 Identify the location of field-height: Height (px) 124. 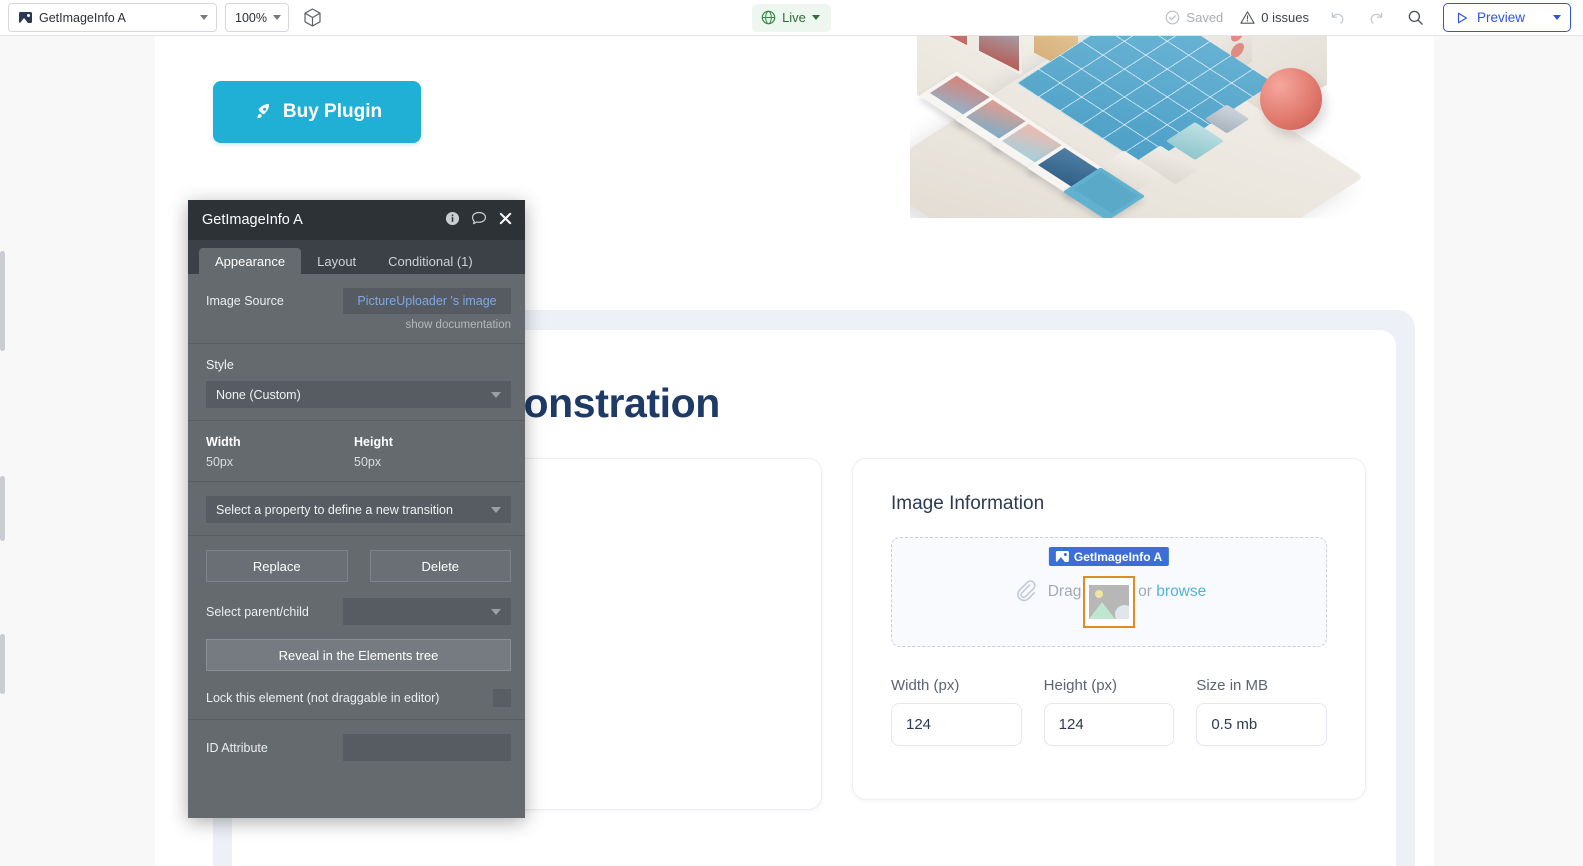
(1109, 711).